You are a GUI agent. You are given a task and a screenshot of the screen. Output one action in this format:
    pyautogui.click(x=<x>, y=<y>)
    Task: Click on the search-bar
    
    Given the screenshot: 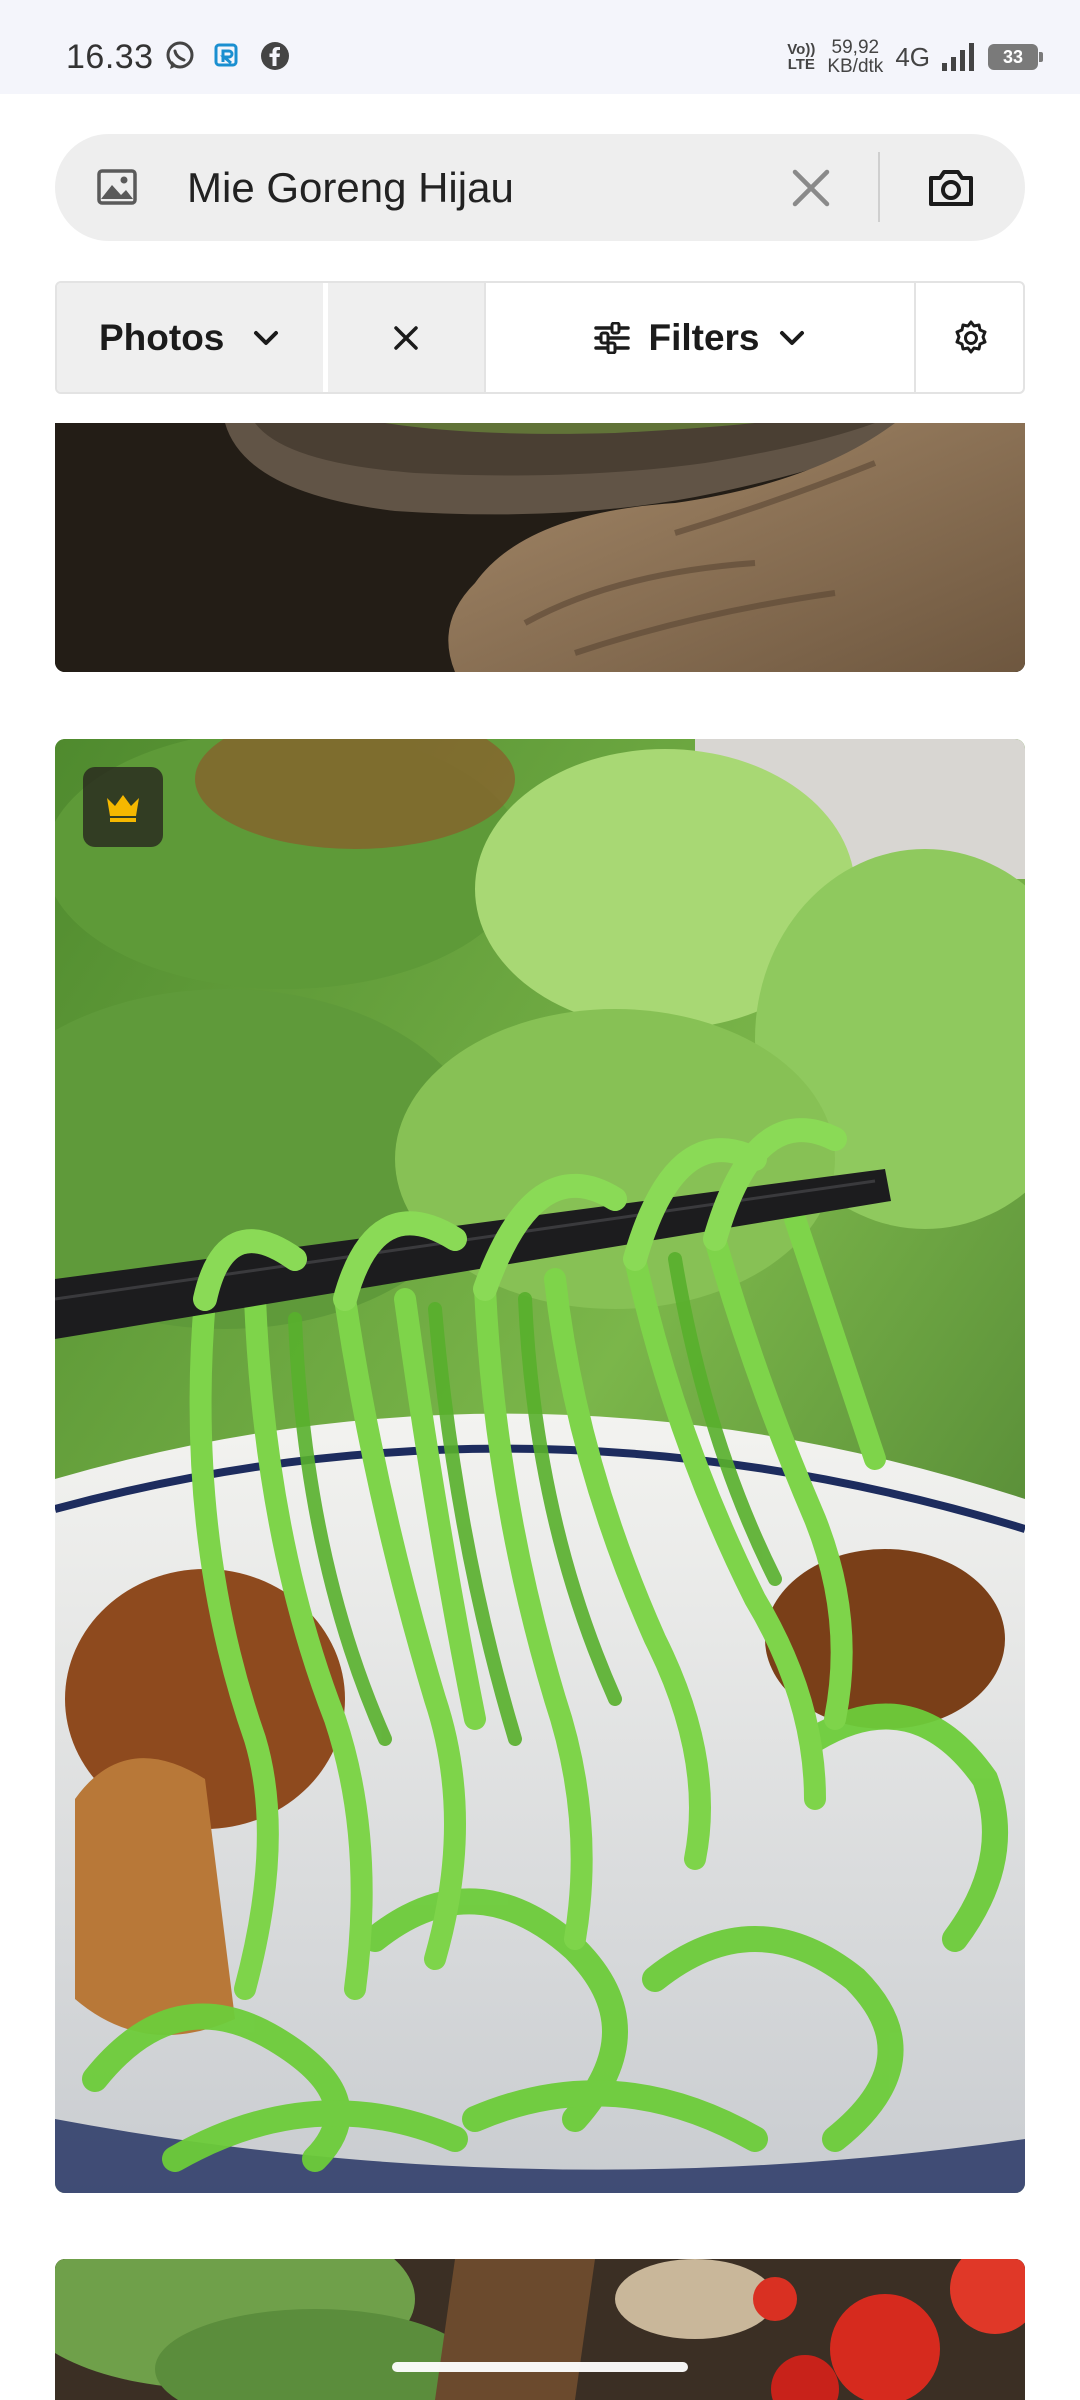 What is the action you would take?
    pyautogui.click(x=540, y=187)
    